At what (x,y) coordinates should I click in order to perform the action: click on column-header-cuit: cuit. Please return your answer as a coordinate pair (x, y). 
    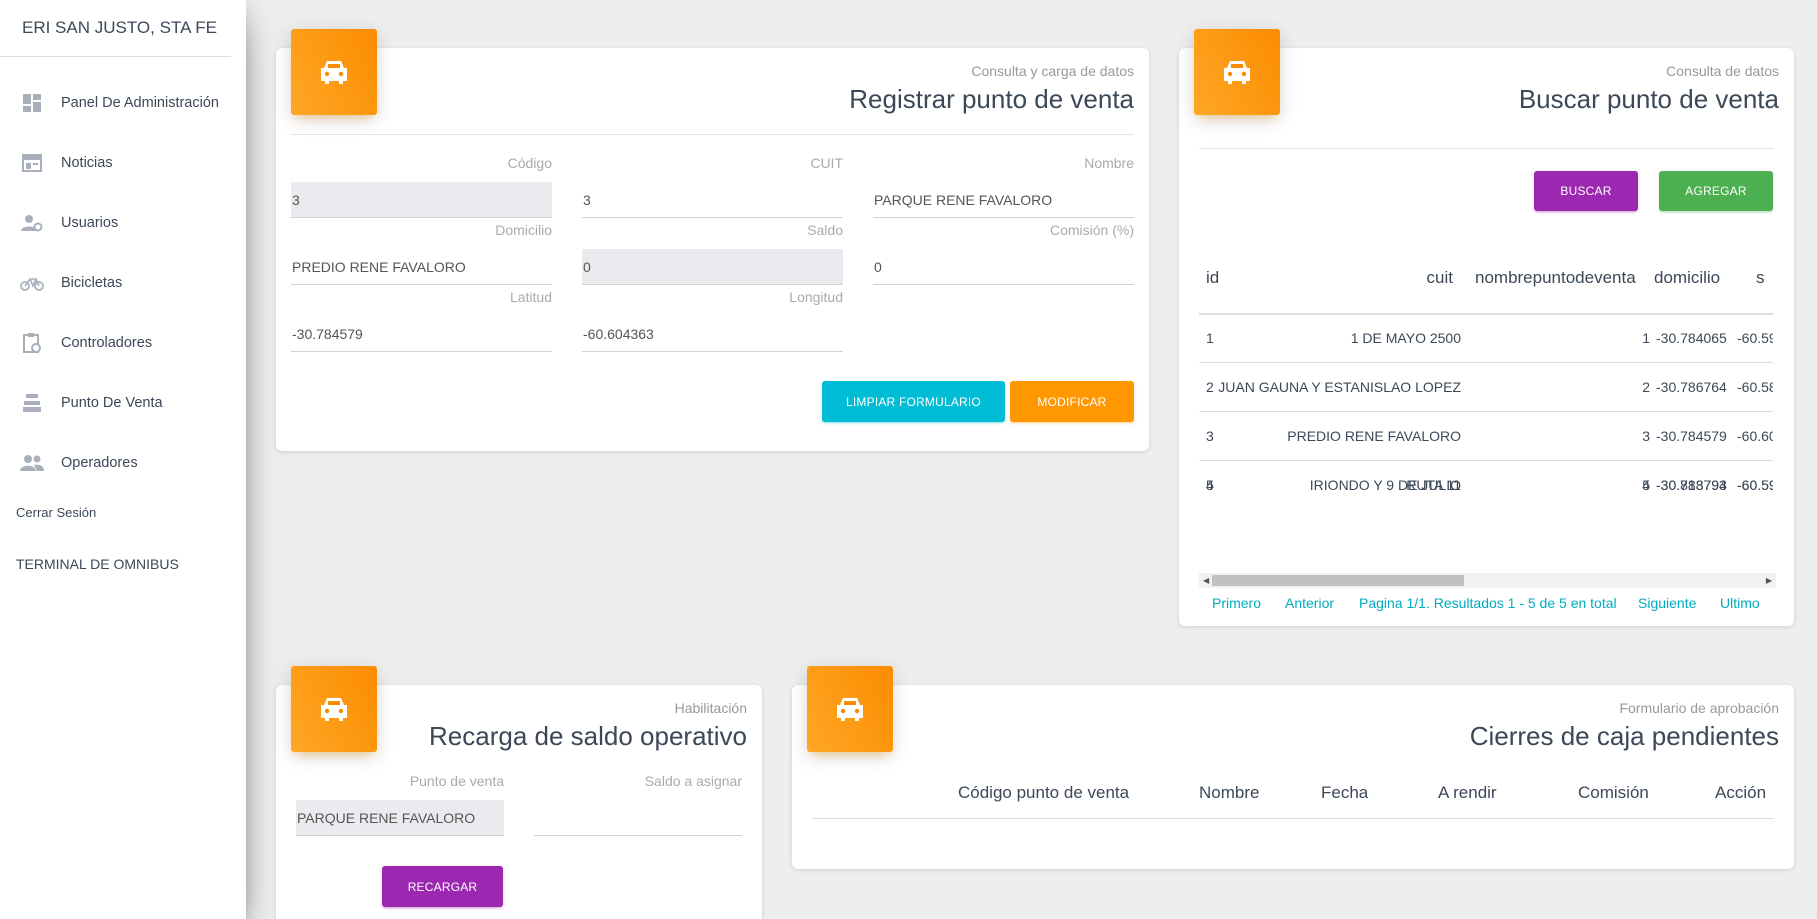
    Looking at the image, I should click on (1439, 277).